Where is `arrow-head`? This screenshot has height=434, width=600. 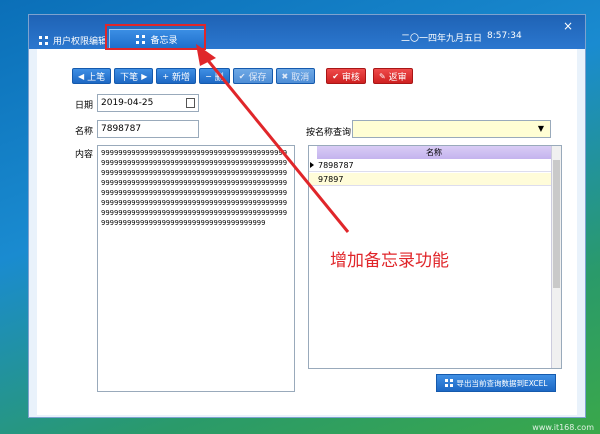
arrow-head is located at coordinates (206, 55).